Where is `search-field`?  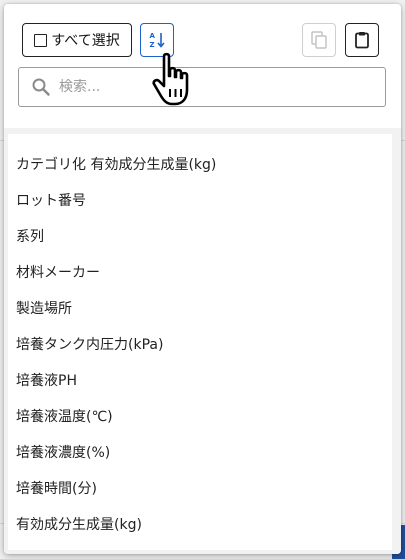 search-field is located at coordinates (202, 87).